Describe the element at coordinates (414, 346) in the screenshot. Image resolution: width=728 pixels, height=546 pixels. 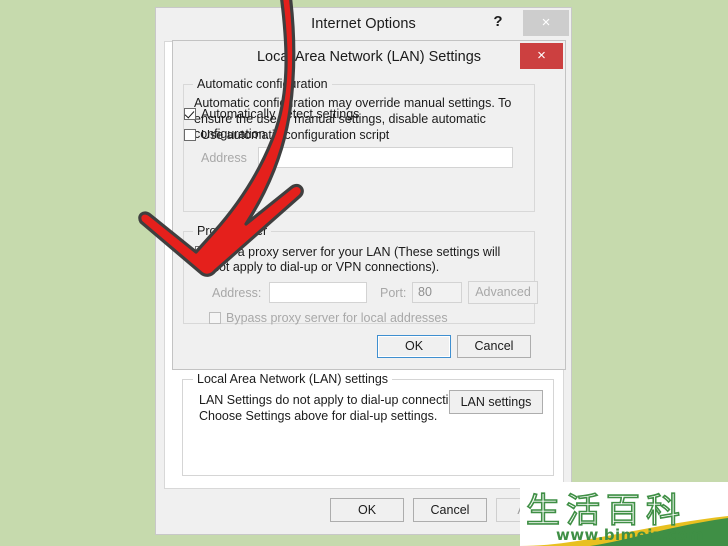
I see `lan-settings-ok-button: OK` at that location.